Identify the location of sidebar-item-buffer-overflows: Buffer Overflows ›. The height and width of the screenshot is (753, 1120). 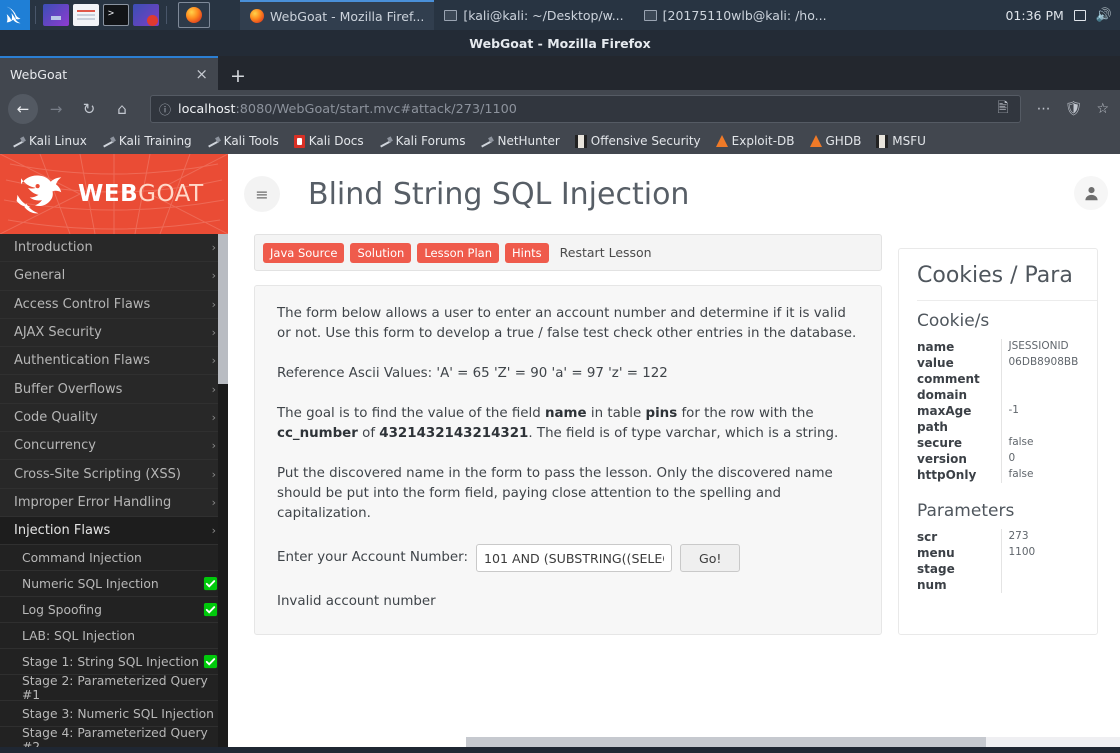
(114, 389).